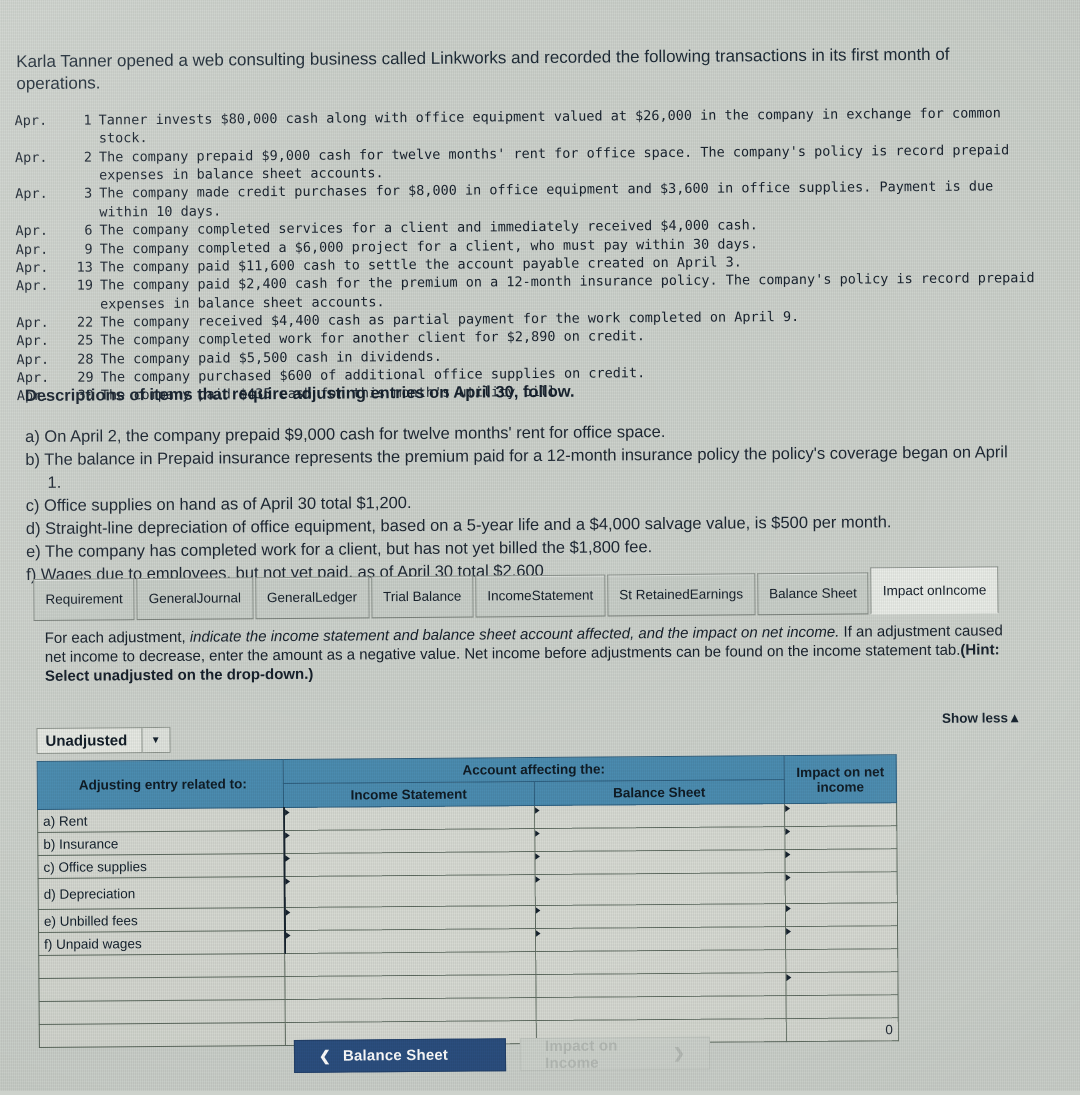 The image size is (1080, 1095). Describe the element at coordinates (160, 820) in the screenshot. I see `cell-adjusting-entry: a) Rent` at that location.